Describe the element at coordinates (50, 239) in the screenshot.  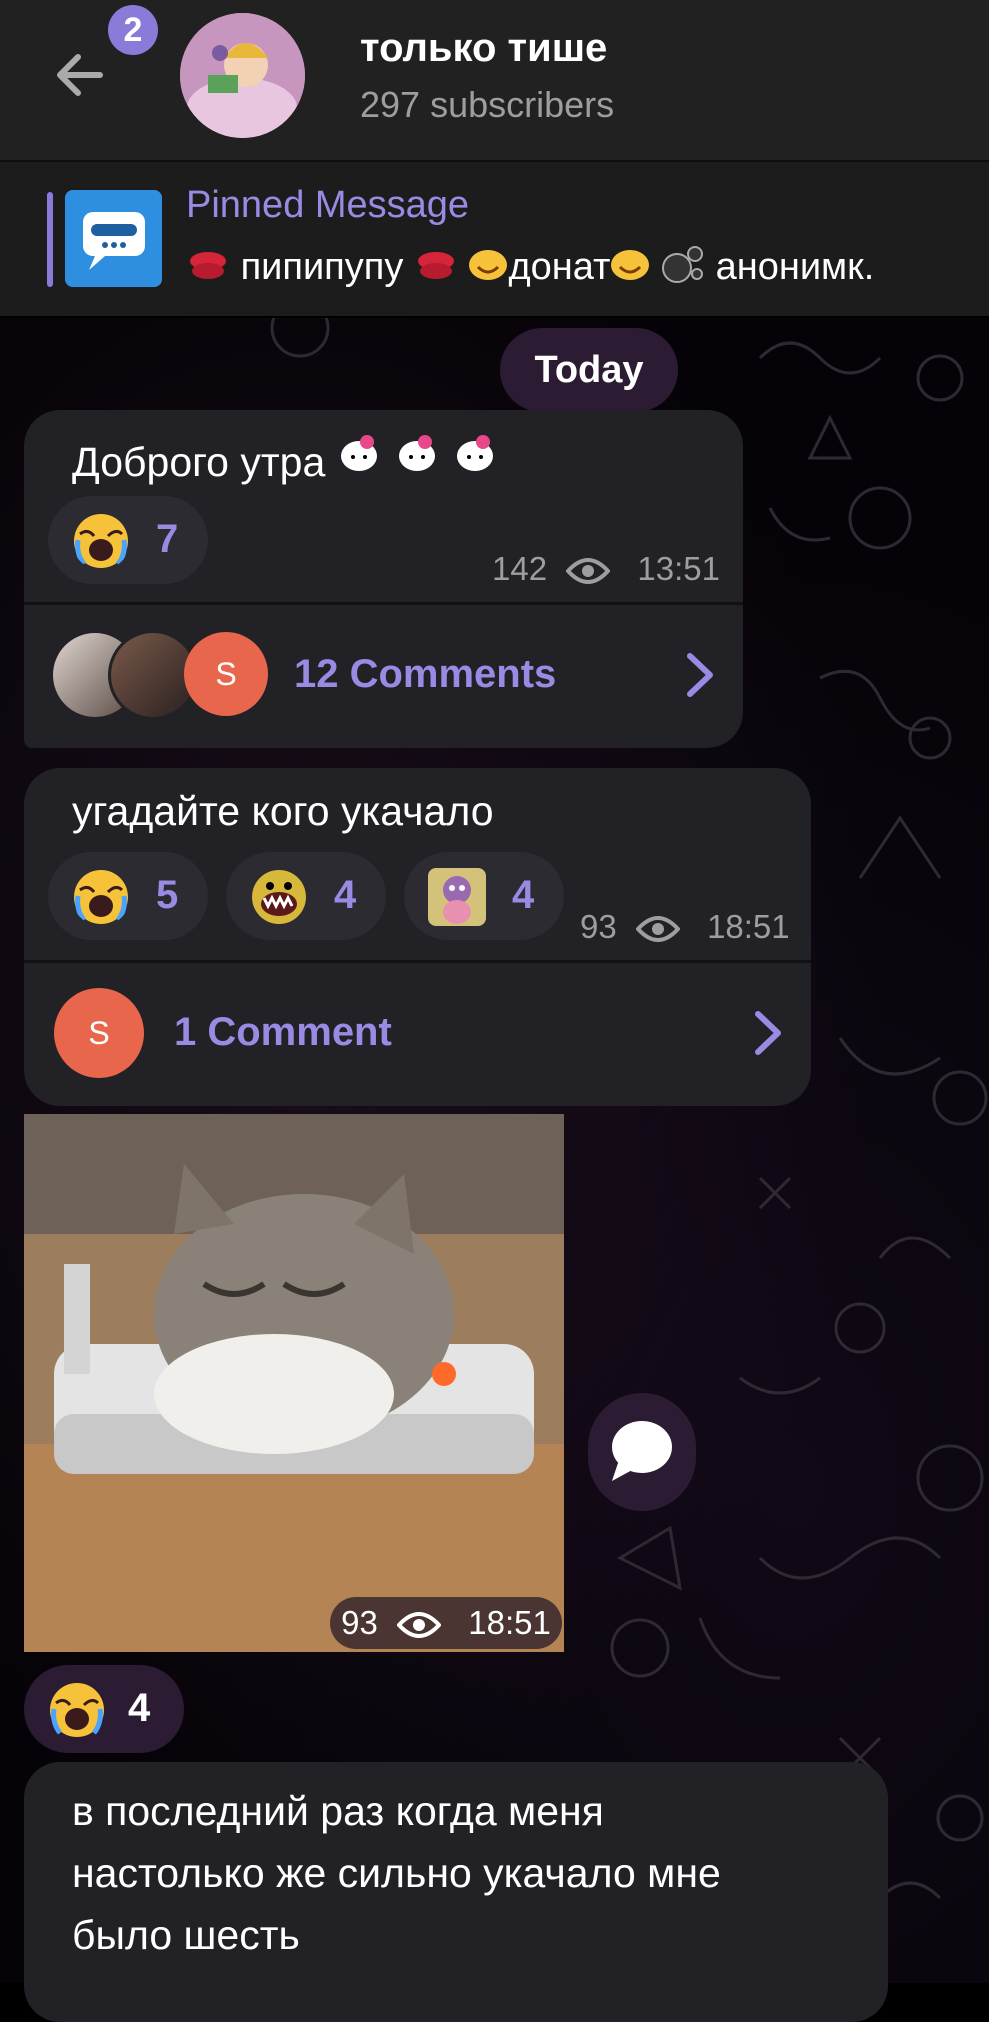
I see `pinned-indicator` at that location.